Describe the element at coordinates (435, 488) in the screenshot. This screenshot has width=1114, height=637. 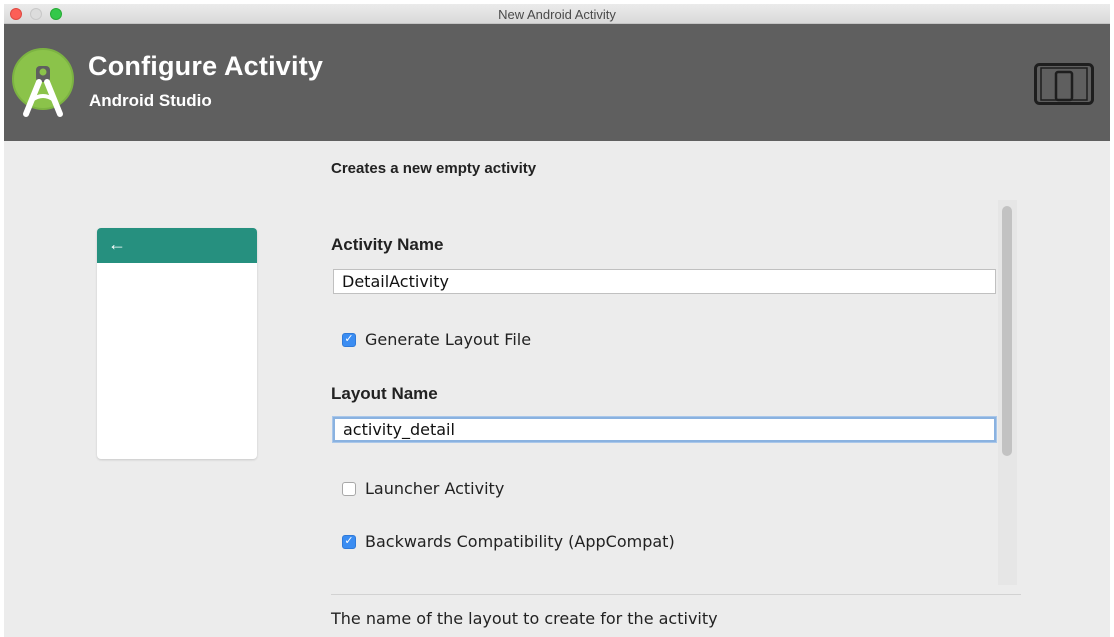
I see `launcher-activity-label: Launcher Activity` at that location.